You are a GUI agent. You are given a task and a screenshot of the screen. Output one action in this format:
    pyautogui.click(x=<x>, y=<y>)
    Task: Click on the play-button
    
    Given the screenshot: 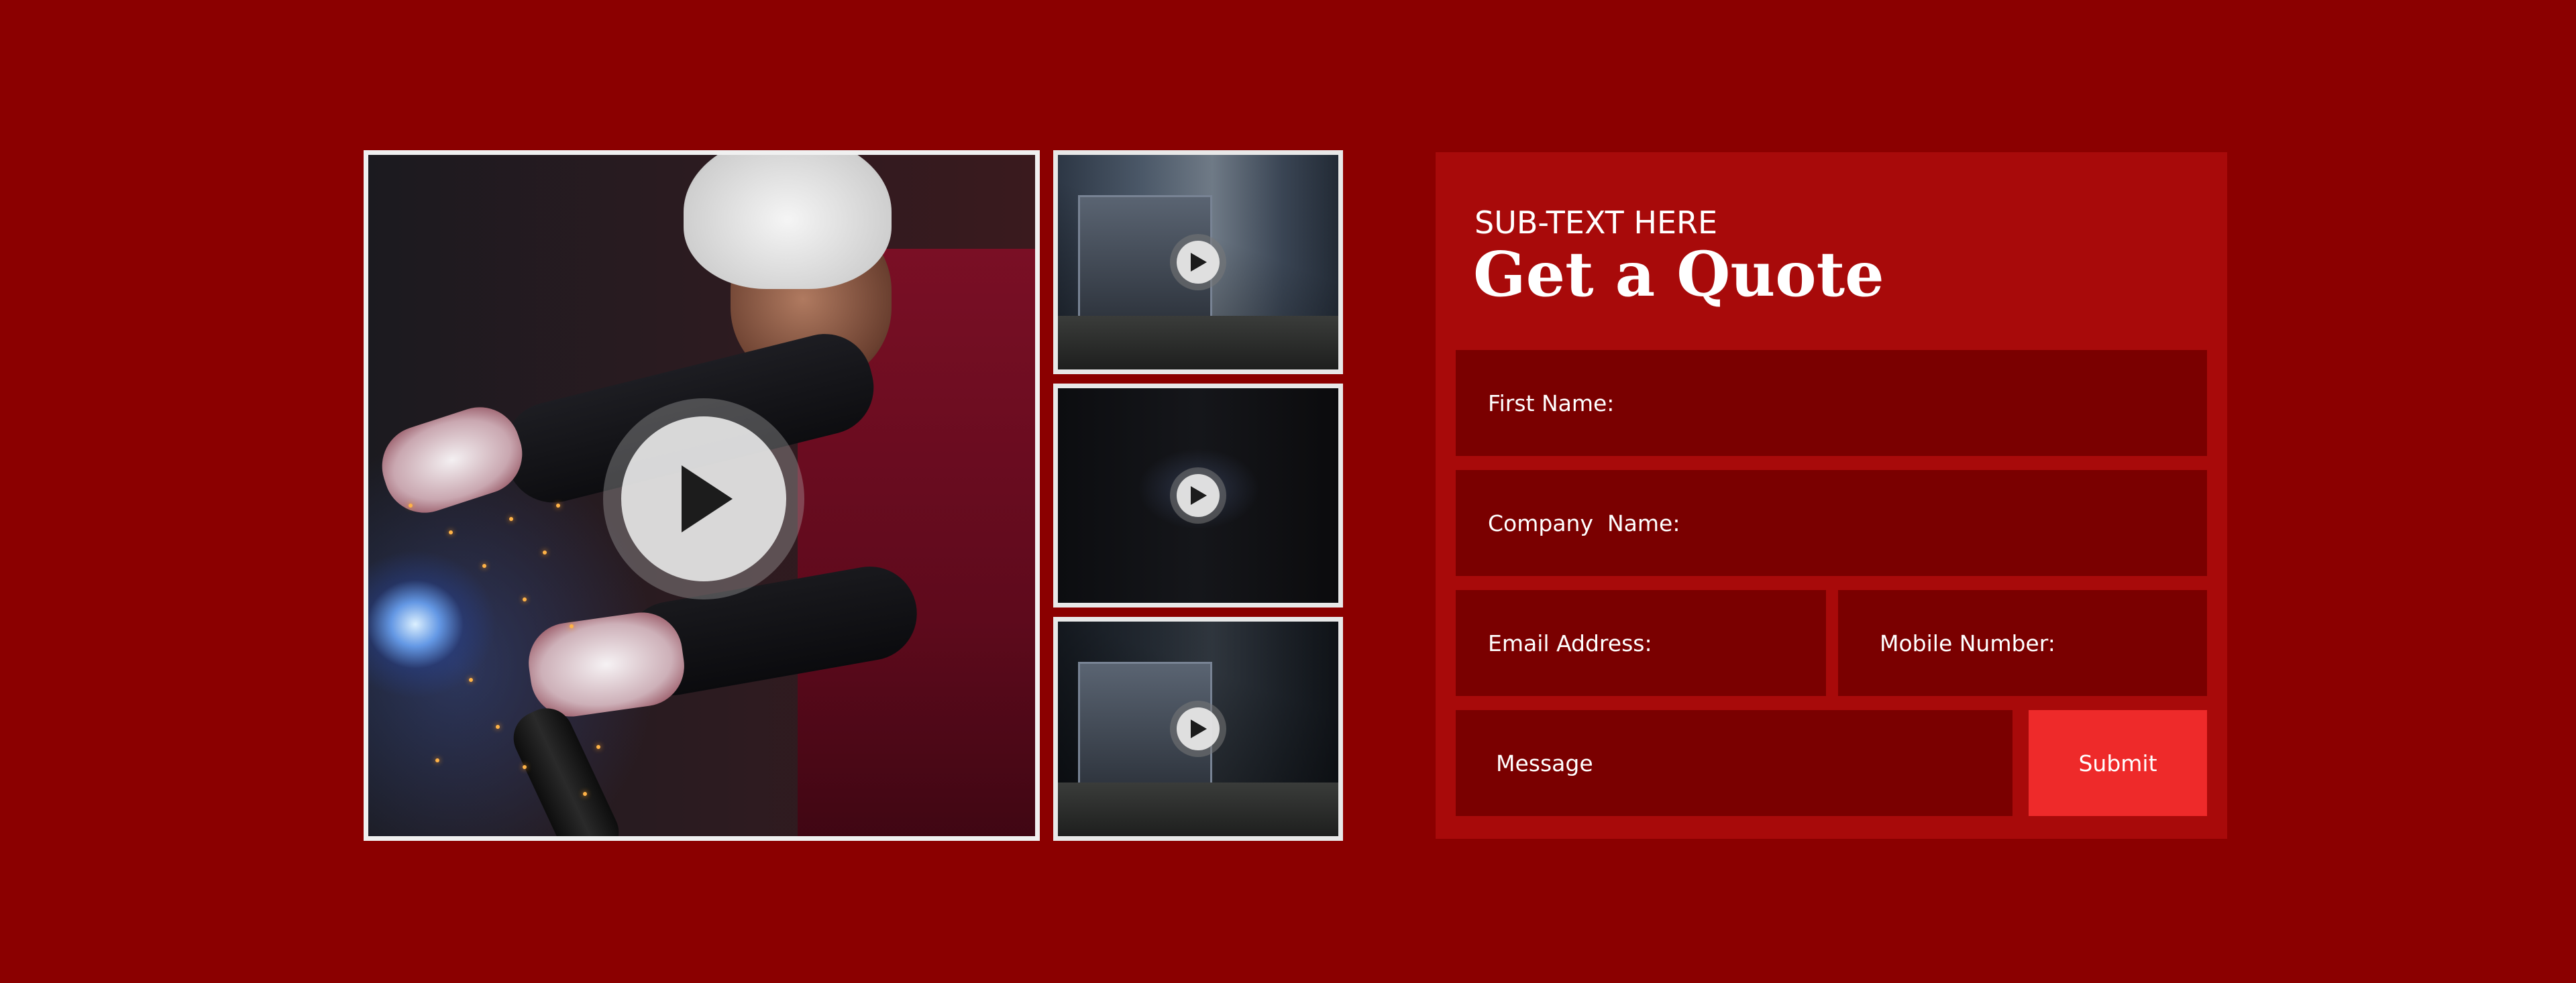 What is the action you would take?
    pyautogui.click(x=703, y=498)
    